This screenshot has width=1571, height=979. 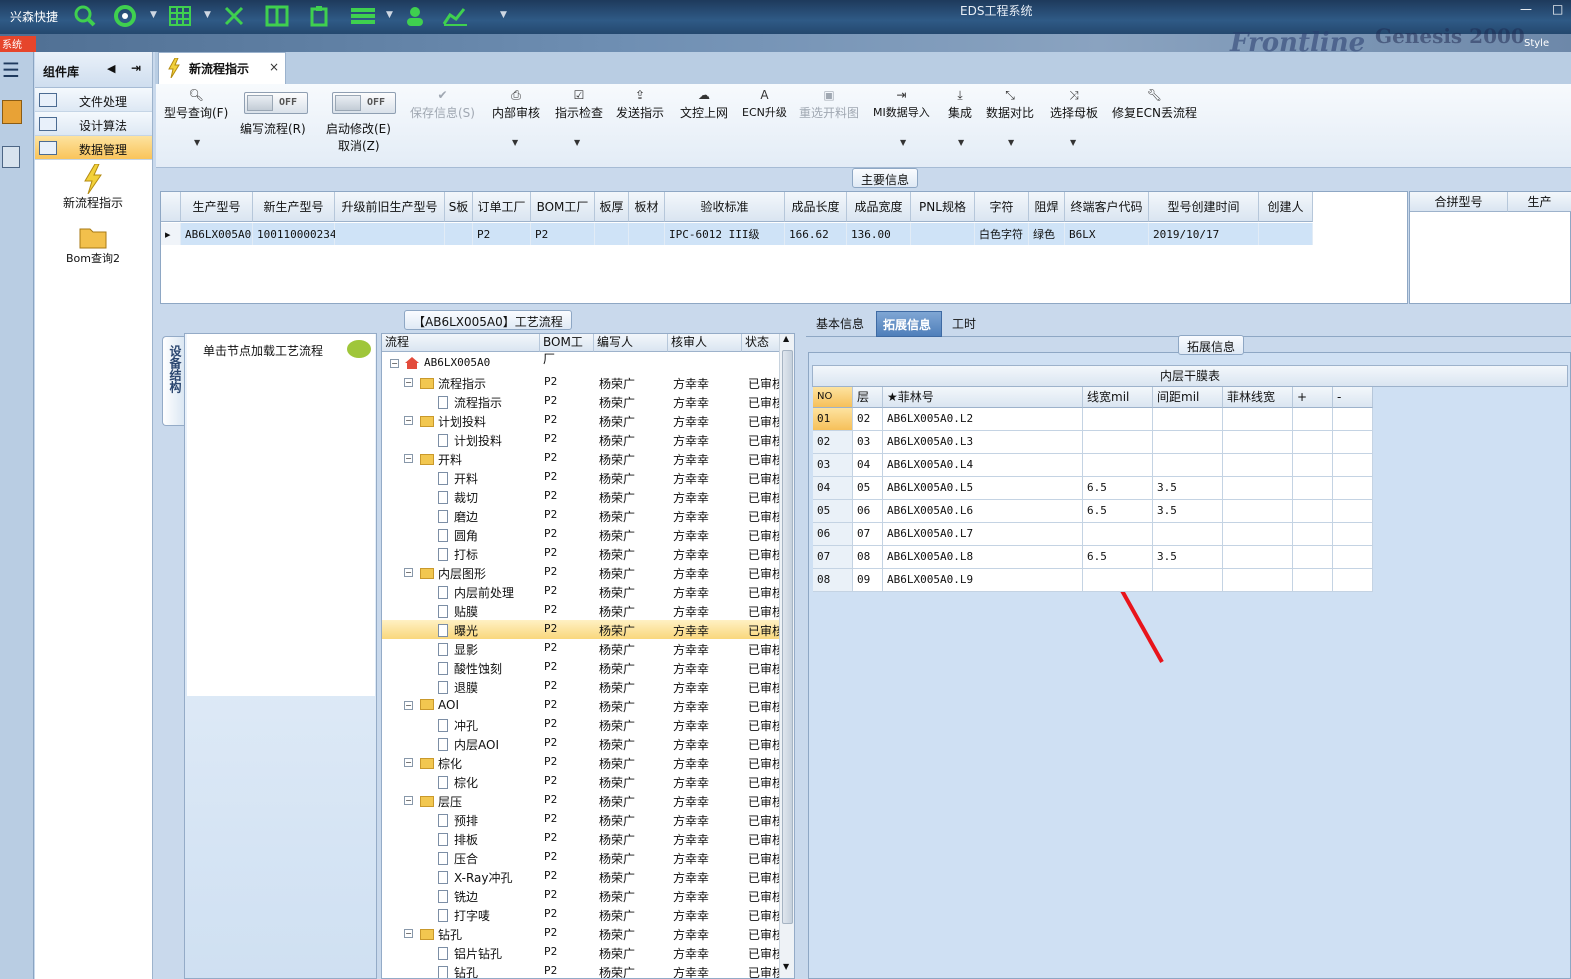 I want to click on column-header: ★菲林号, so click(x=983, y=397).